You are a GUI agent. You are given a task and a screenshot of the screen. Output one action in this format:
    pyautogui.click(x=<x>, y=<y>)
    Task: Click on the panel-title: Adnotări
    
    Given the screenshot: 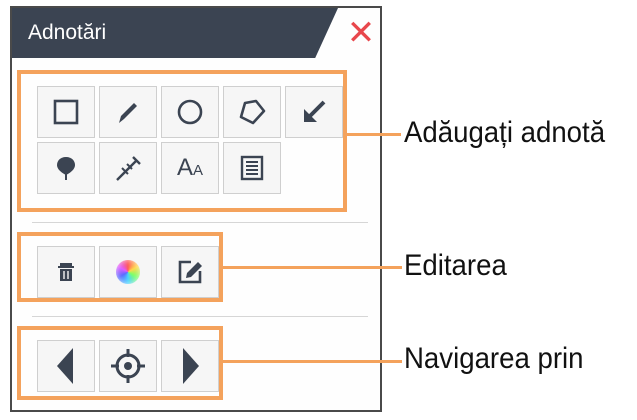 What is the action you would take?
    pyautogui.click(x=67, y=32)
    